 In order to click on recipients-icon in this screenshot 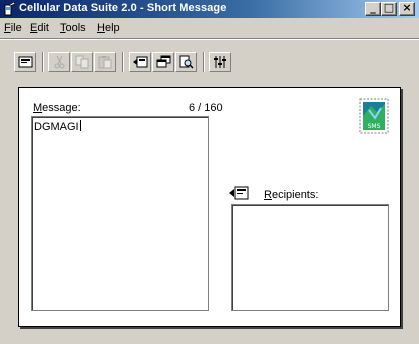, I will do `click(239, 193)`.